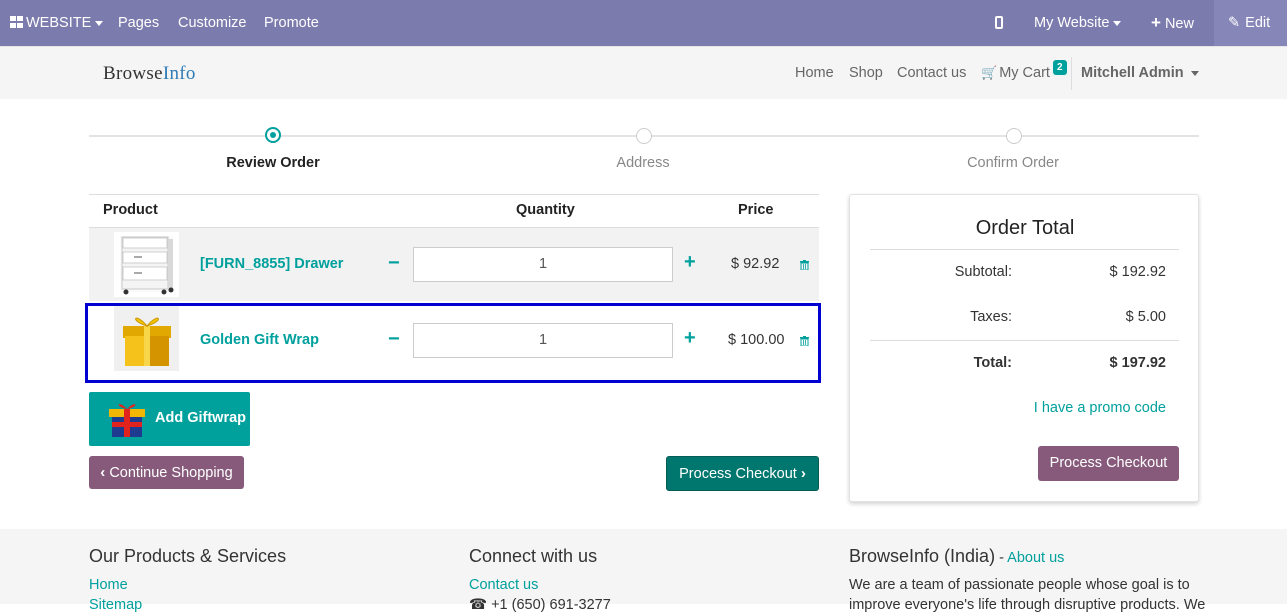  Describe the element at coordinates (1258, 23) in the screenshot. I see `edit-label: Edit` at that location.